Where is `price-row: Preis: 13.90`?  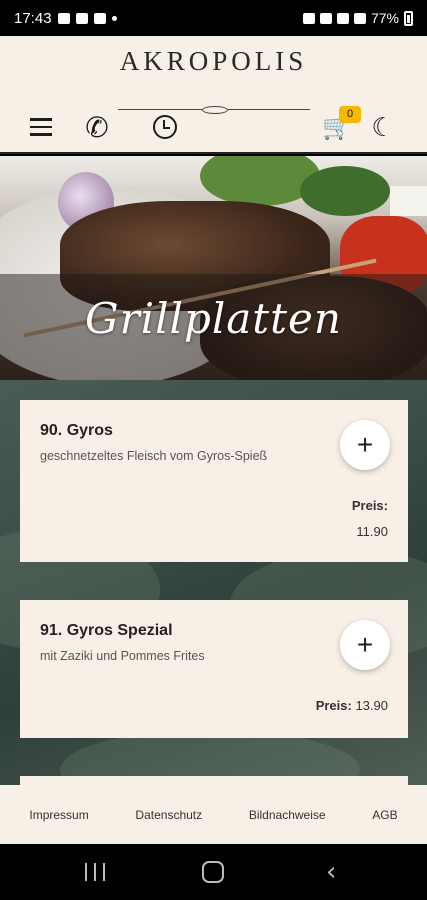 price-row: Preis: 13.90 is located at coordinates (352, 705).